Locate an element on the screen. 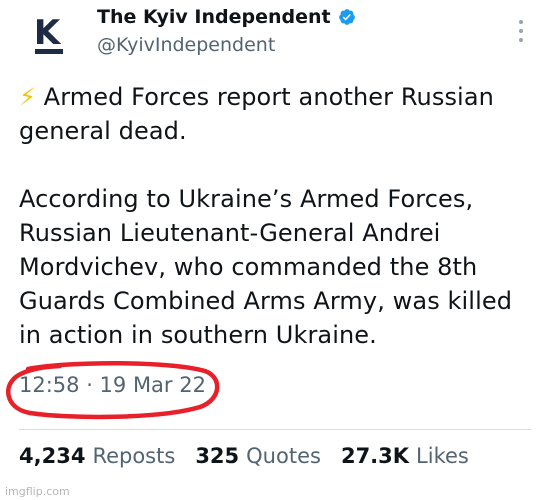 The width and height of the screenshot is (550, 500). avatar-logo-bar is located at coordinates (49, 51).